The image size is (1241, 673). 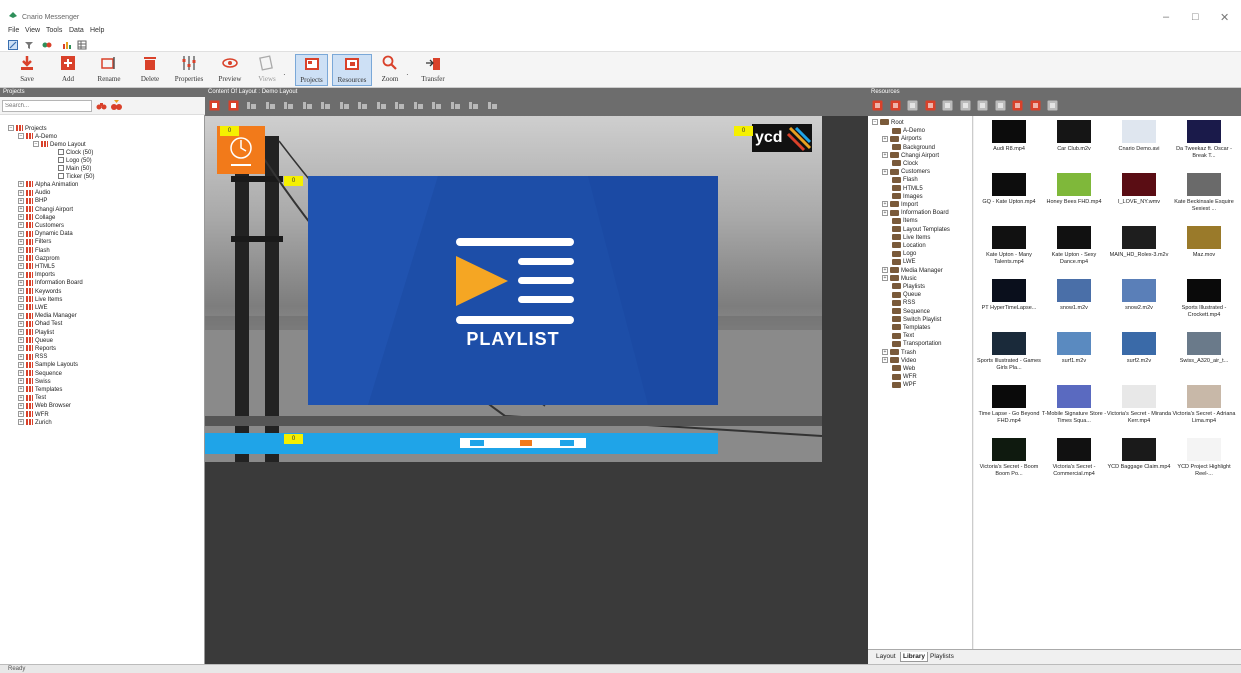 What do you see at coordinates (29, 45) in the screenshot?
I see `filter-icon` at bounding box center [29, 45].